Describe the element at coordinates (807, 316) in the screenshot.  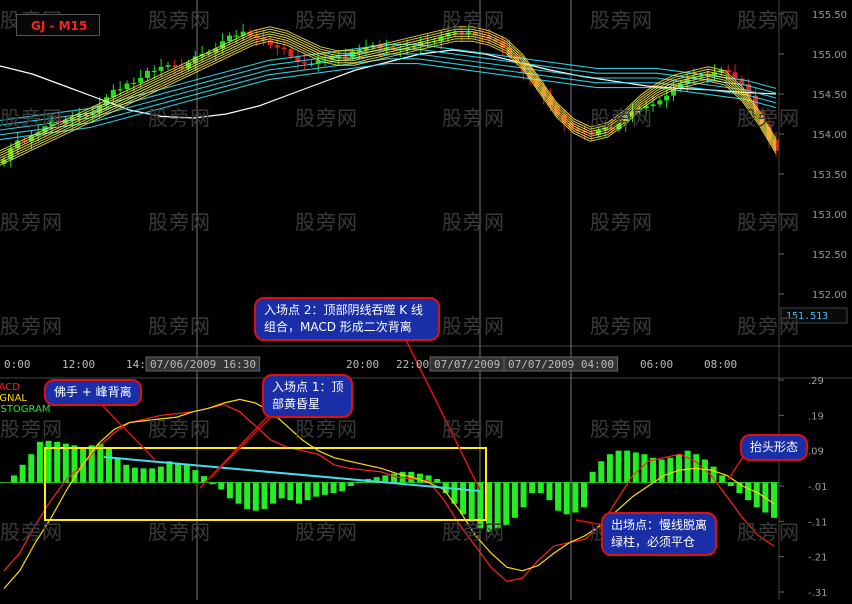
I see `current-price-label: 151.513` at that location.